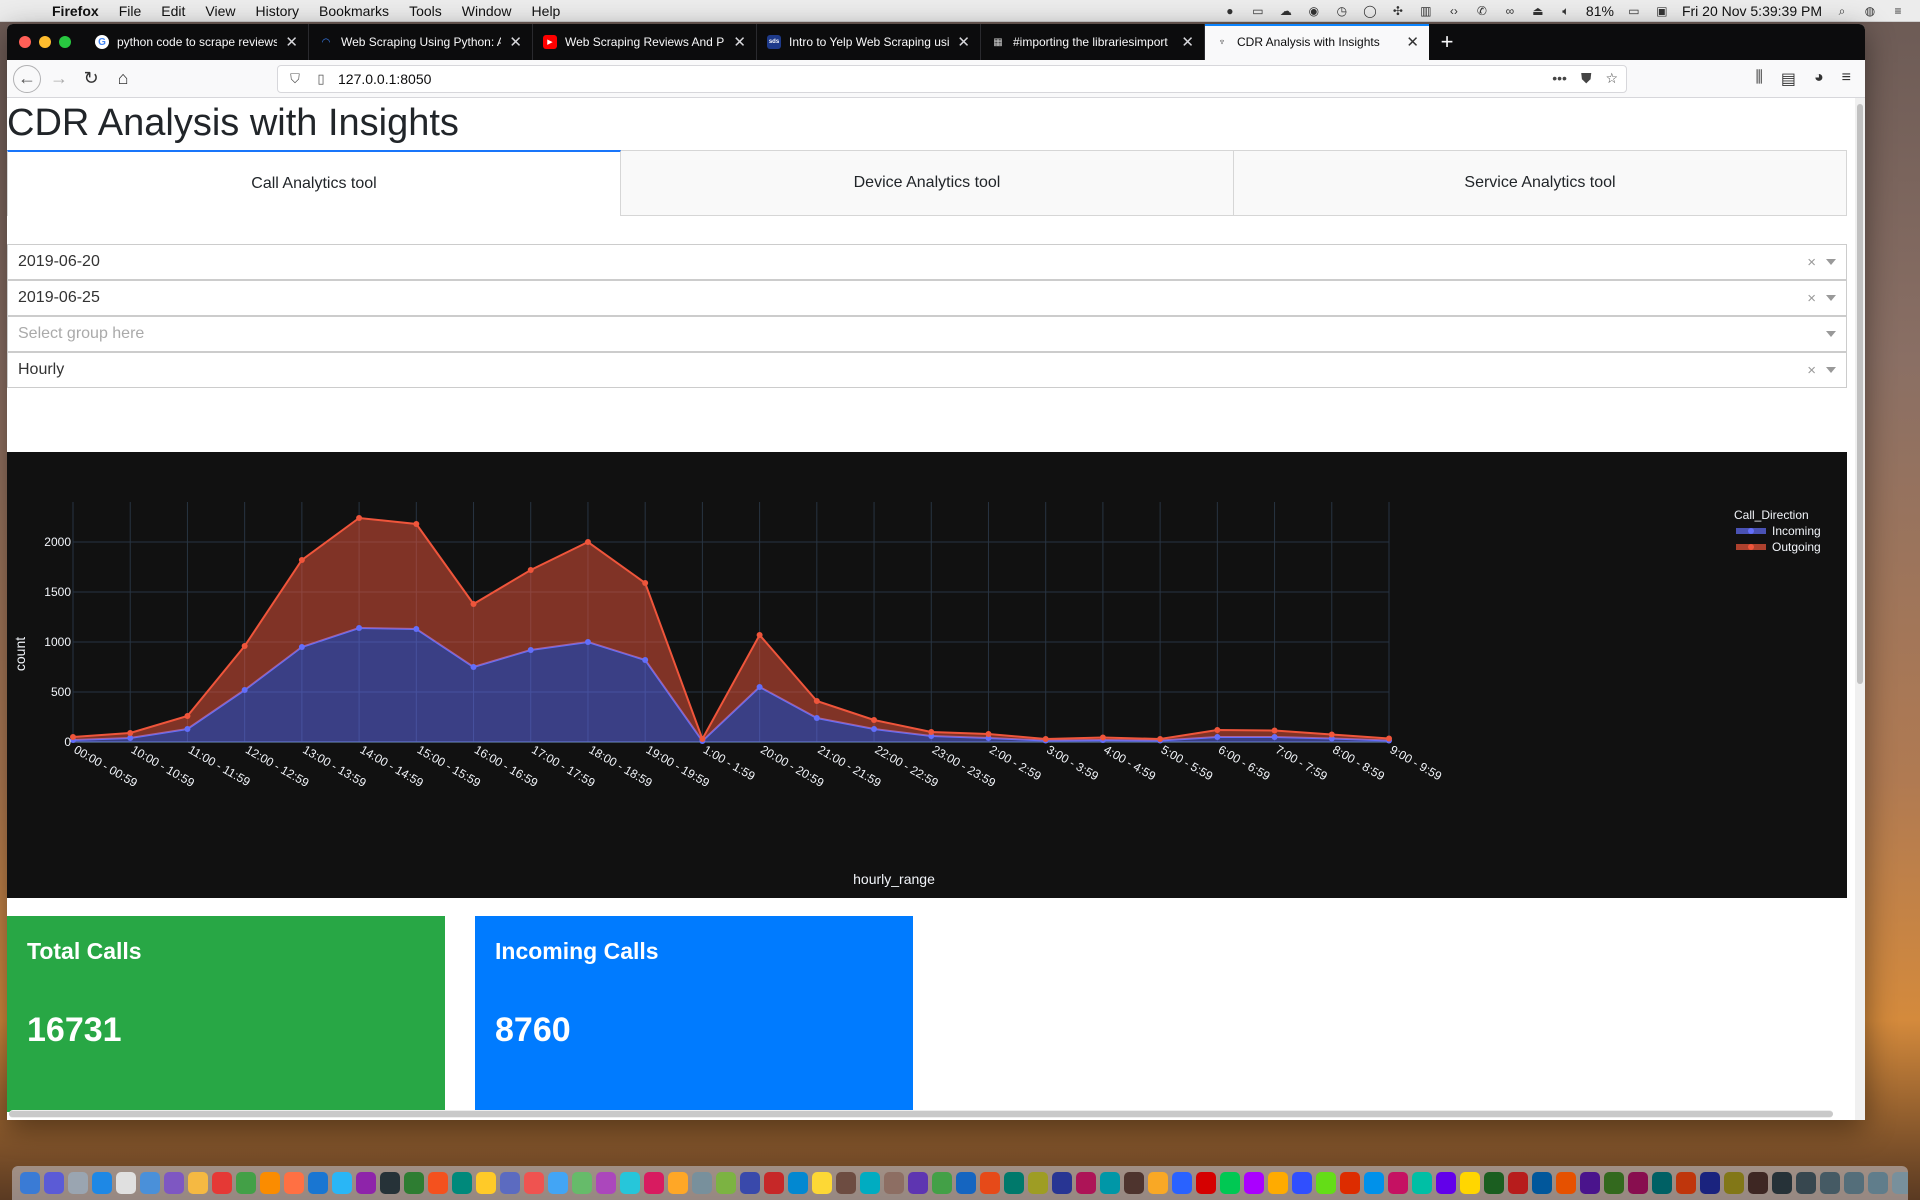  What do you see at coordinates (1559, 78) in the screenshot?
I see `page-actions-icon: •••` at bounding box center [1559, 78].